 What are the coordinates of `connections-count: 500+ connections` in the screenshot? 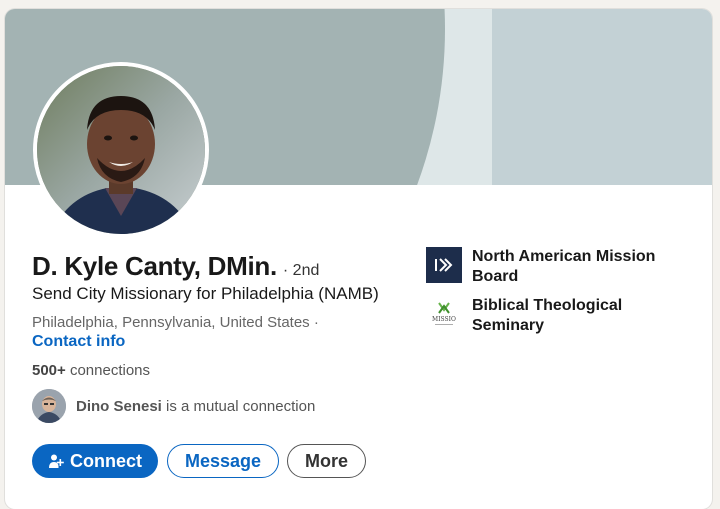 It's located at (91, 370).